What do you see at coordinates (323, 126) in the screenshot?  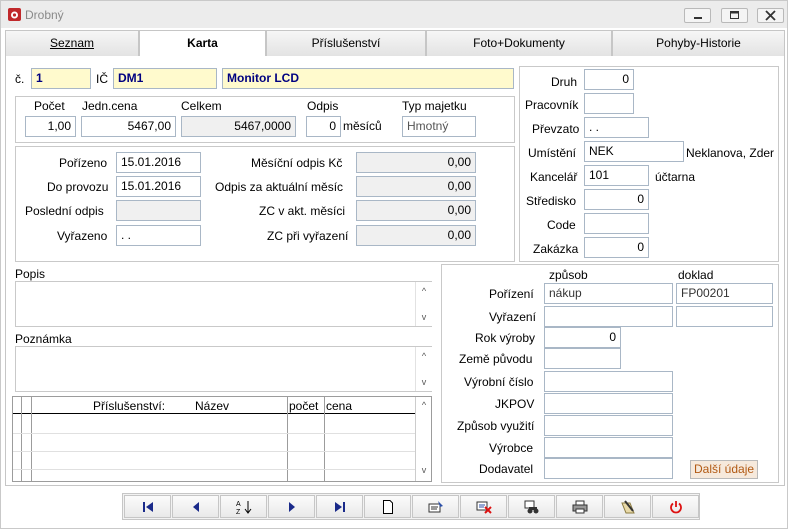 I see `odpis-field: 0` at bounding box center [323, 126].